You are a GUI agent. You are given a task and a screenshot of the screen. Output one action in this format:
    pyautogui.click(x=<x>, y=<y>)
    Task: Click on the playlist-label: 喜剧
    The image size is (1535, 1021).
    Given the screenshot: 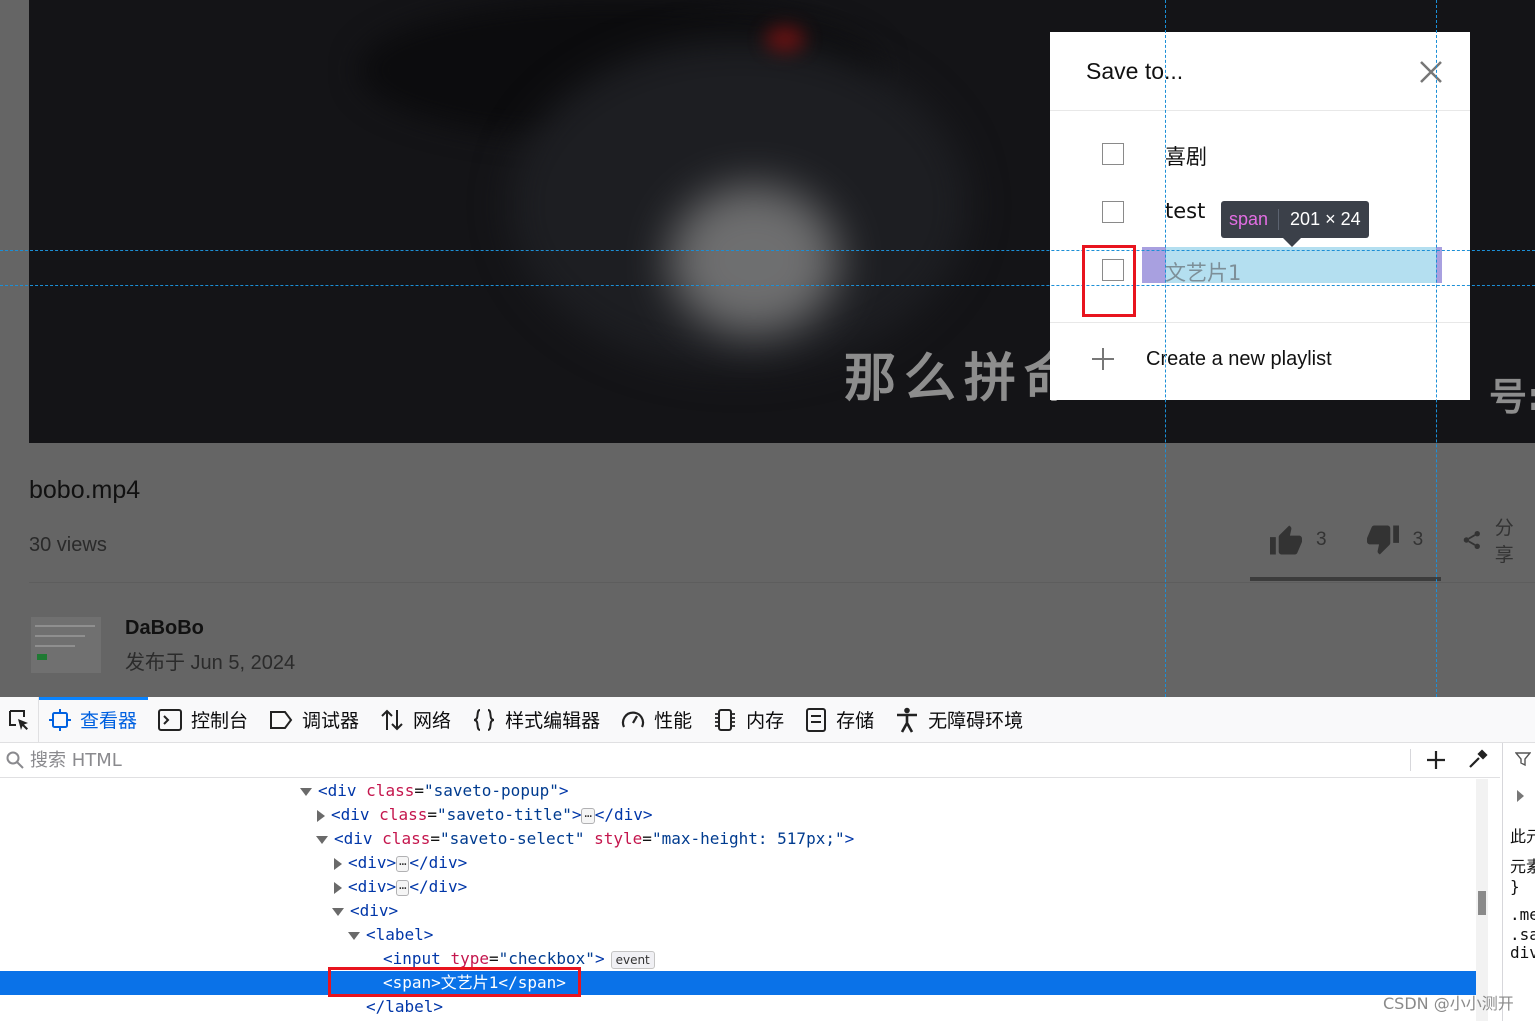 What is the action you would take?
    pyautogui.click(x=1186, y=157)
    